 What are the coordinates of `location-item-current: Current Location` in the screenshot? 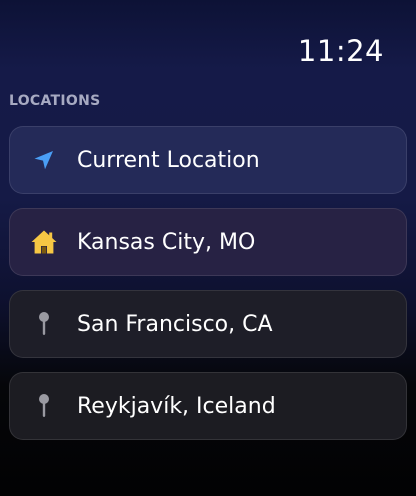 It's located at (208, 160).